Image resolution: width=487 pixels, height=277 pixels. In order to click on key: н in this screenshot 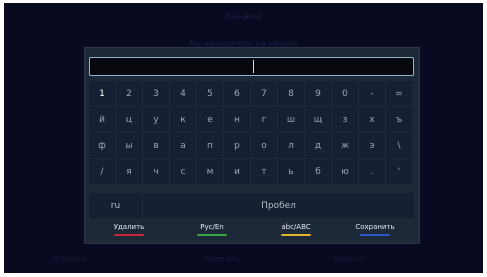, I will do `click(237, 119)`.